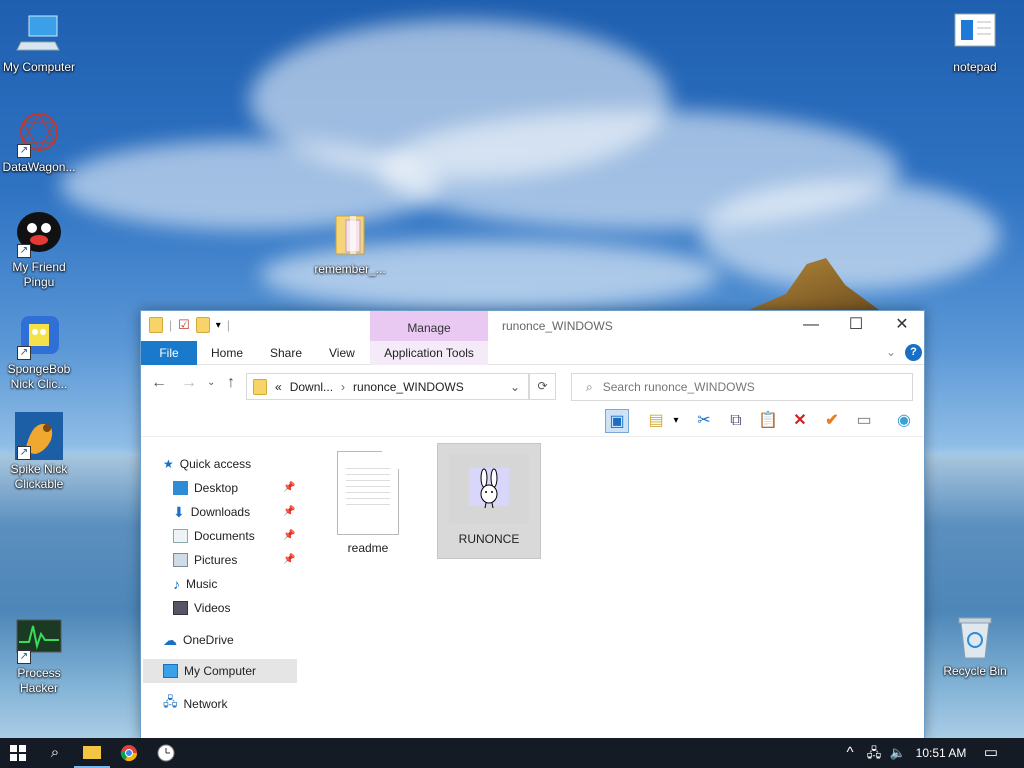  Describe the element at coordinates (941, 753) in the screenshot. I see `clock: 10:51 AM` at that location.